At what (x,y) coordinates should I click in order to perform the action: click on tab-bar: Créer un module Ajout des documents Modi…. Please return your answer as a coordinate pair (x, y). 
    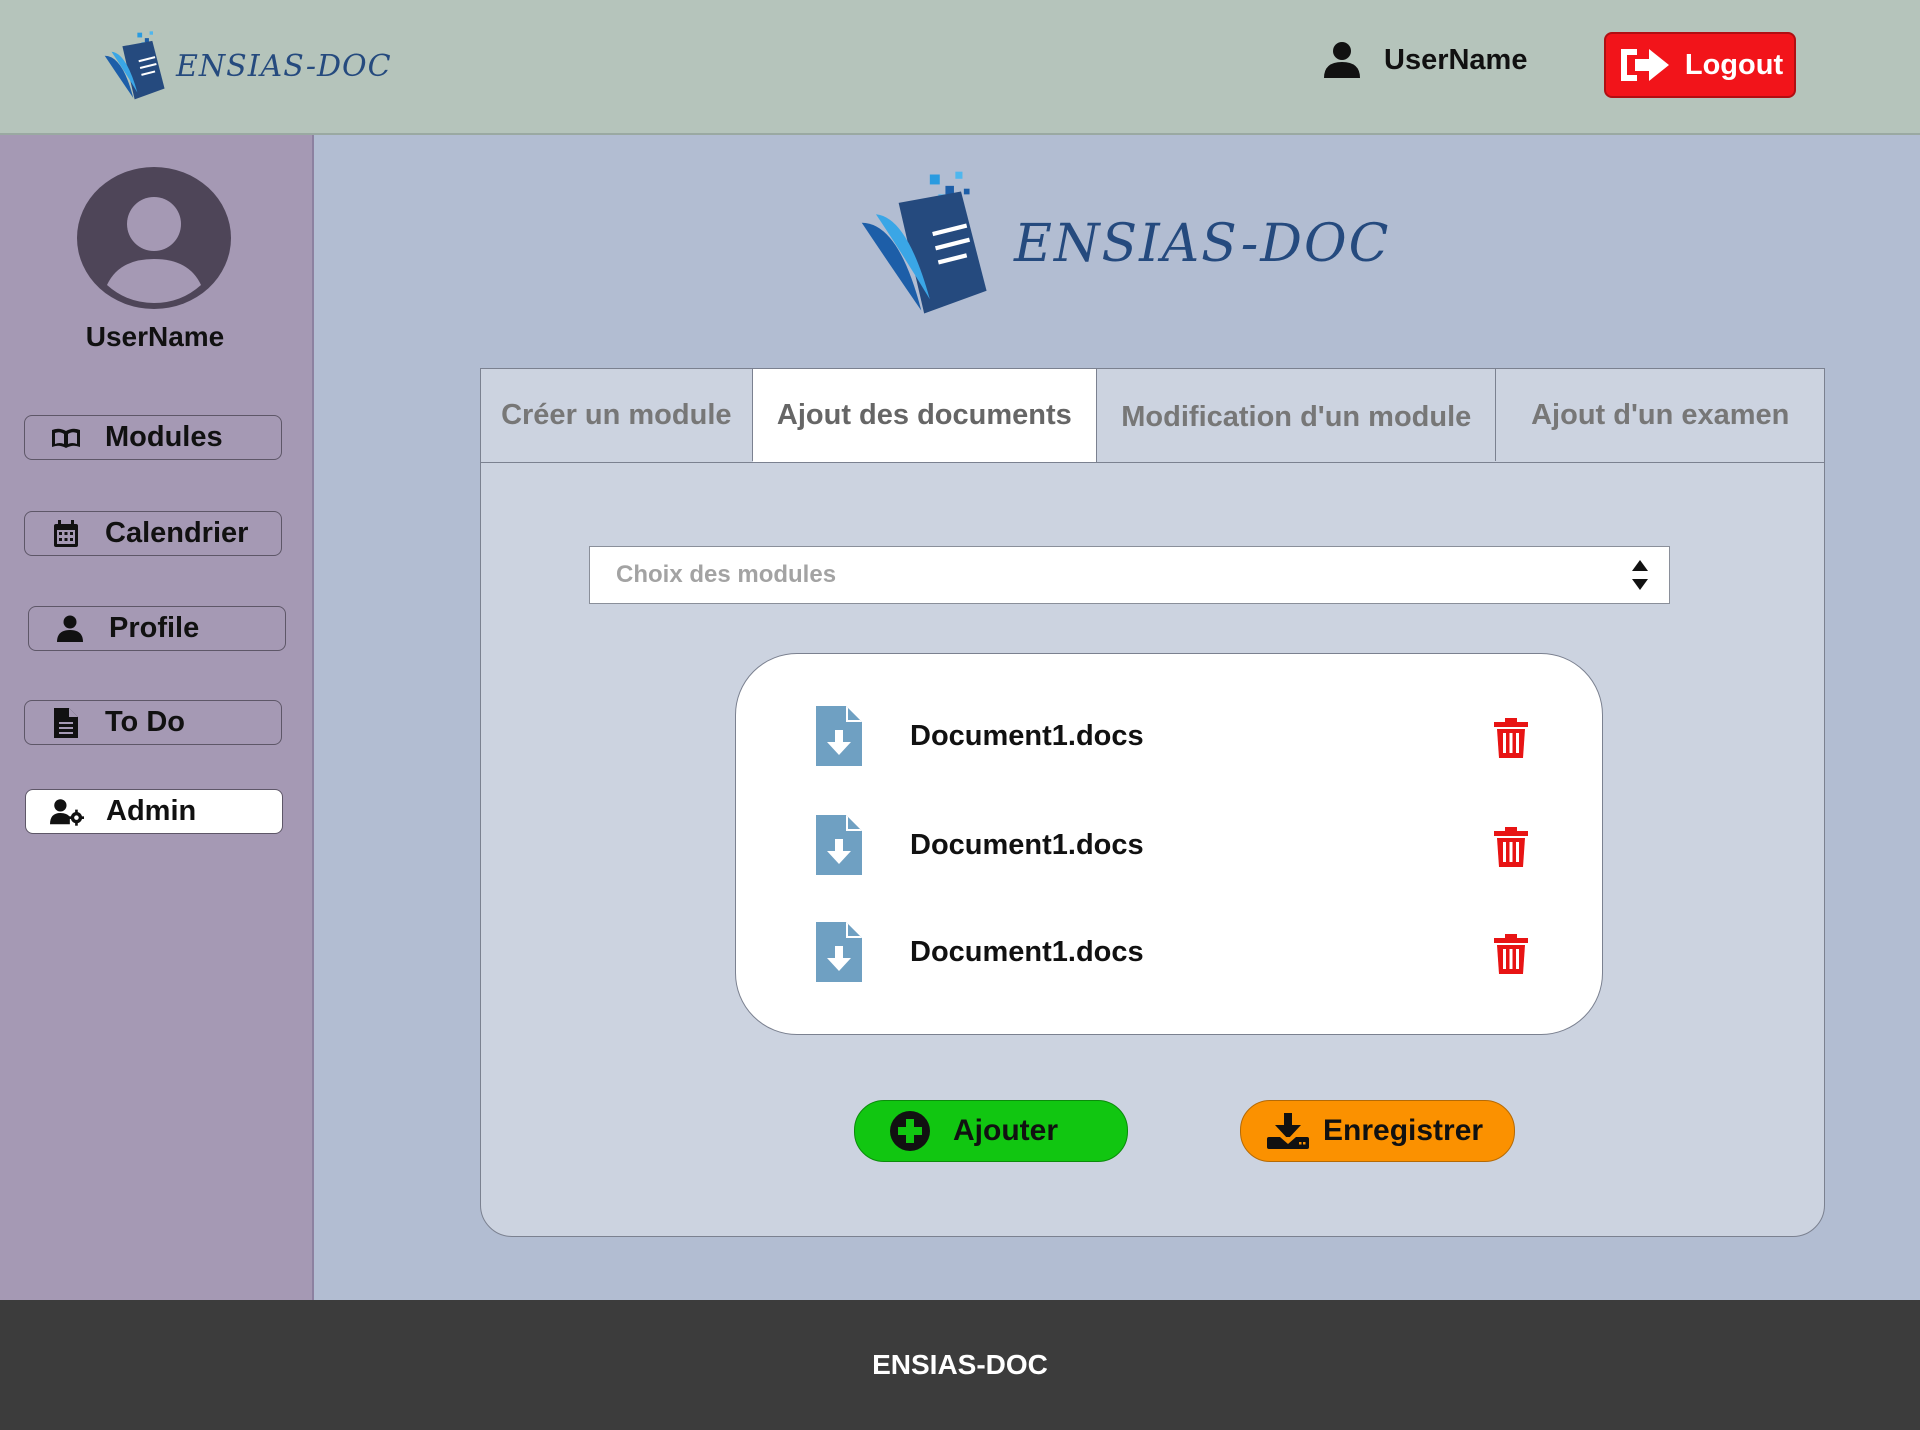
    Looking at the image, I should click on (1152, 416).